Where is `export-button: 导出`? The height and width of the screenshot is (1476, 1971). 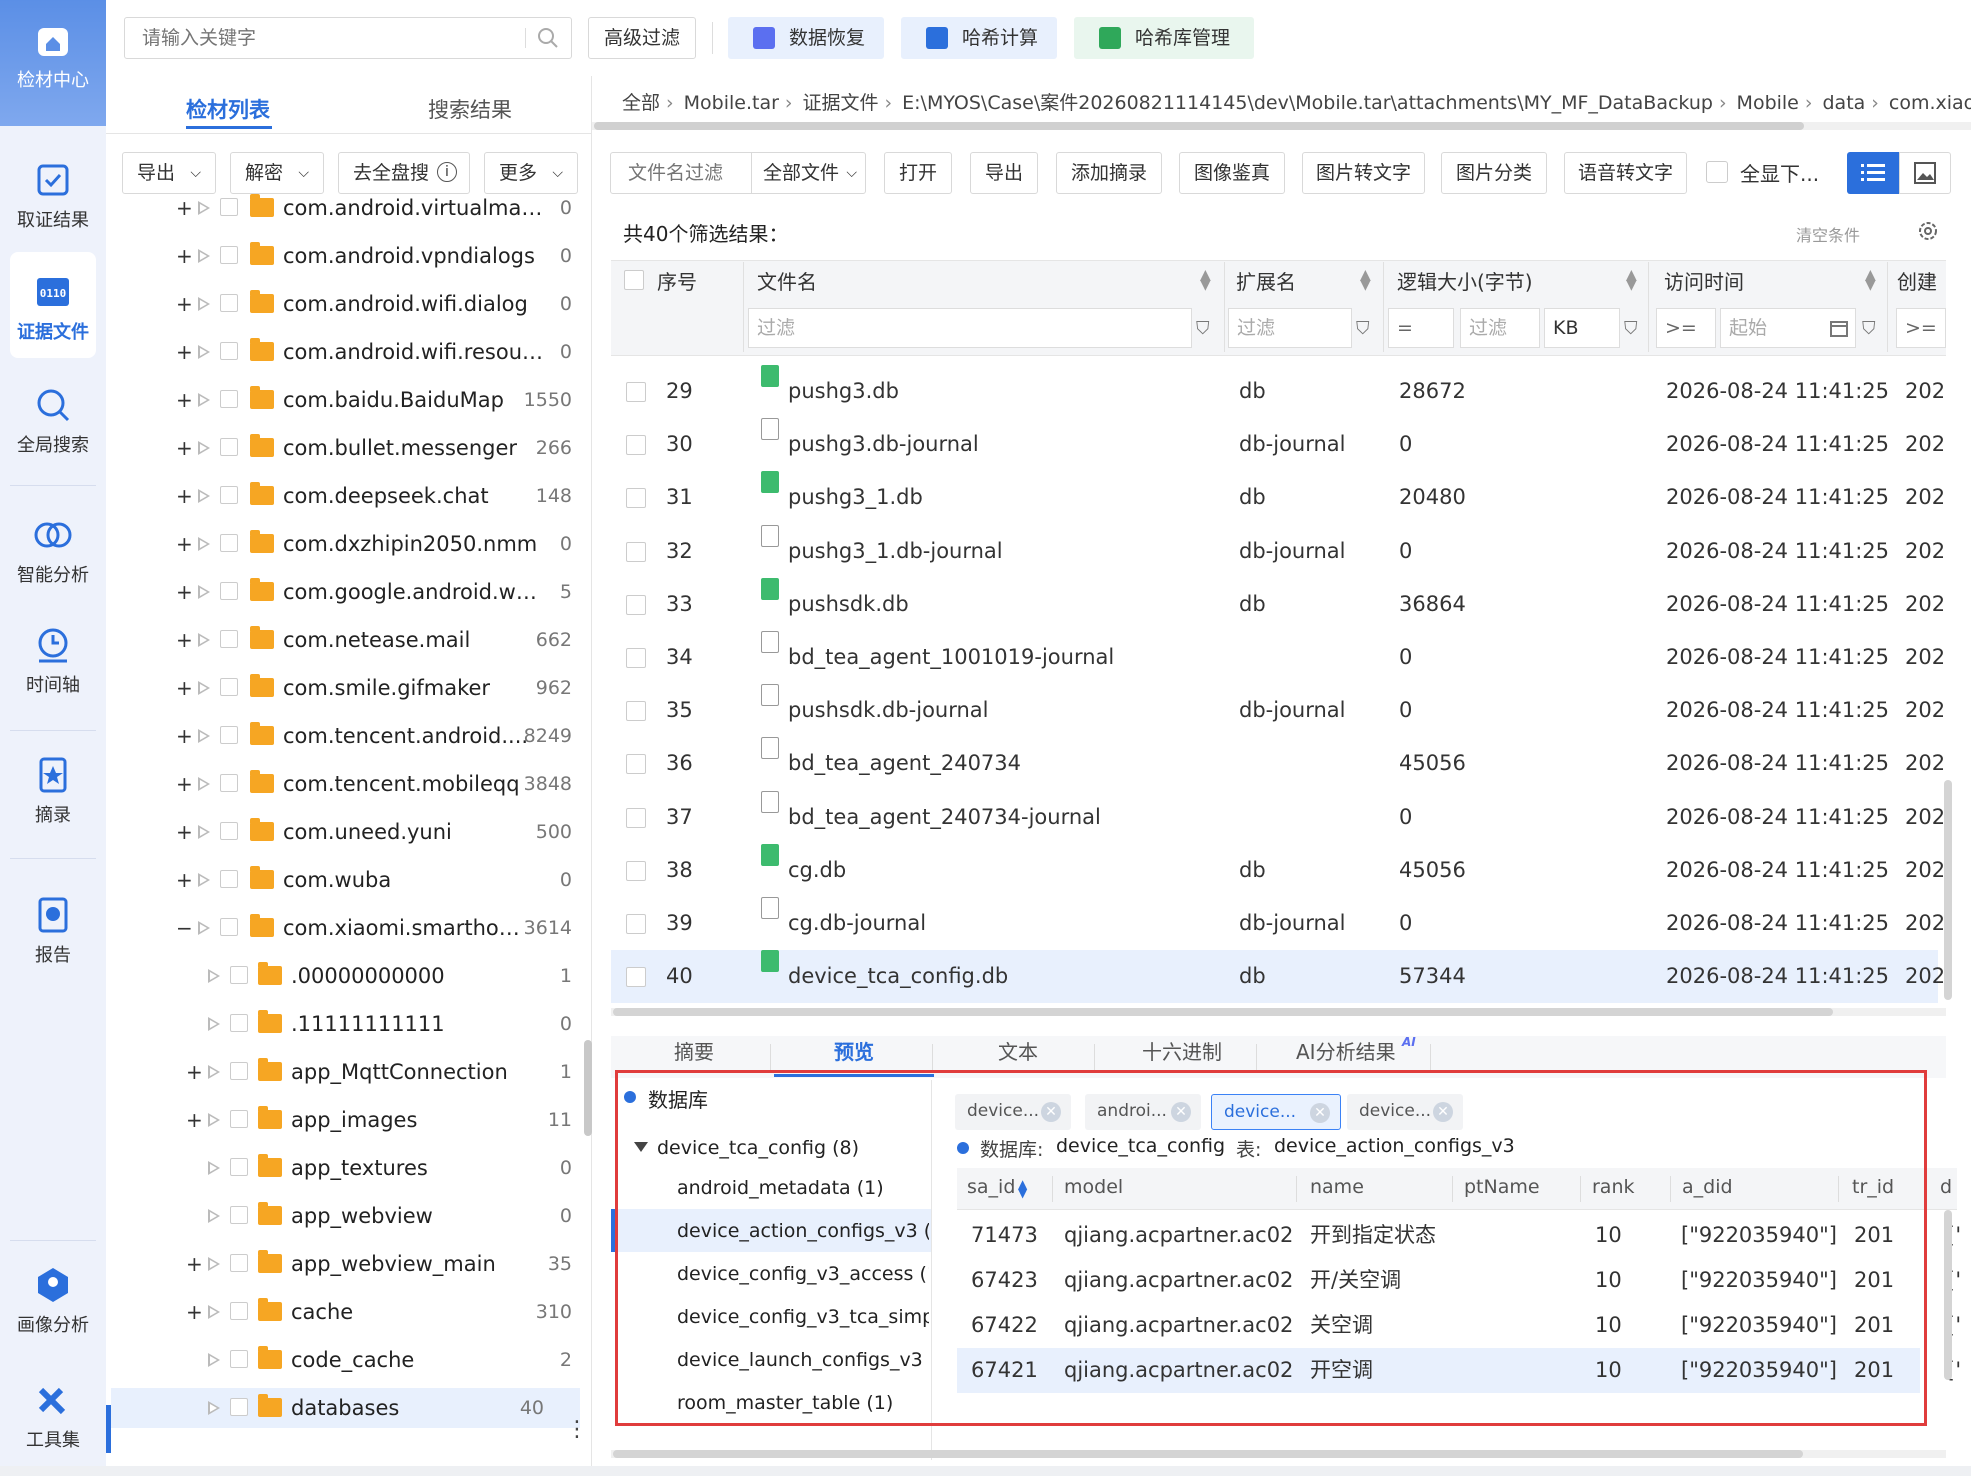 export-button: 导出 is located at coordinates (1004, 173).